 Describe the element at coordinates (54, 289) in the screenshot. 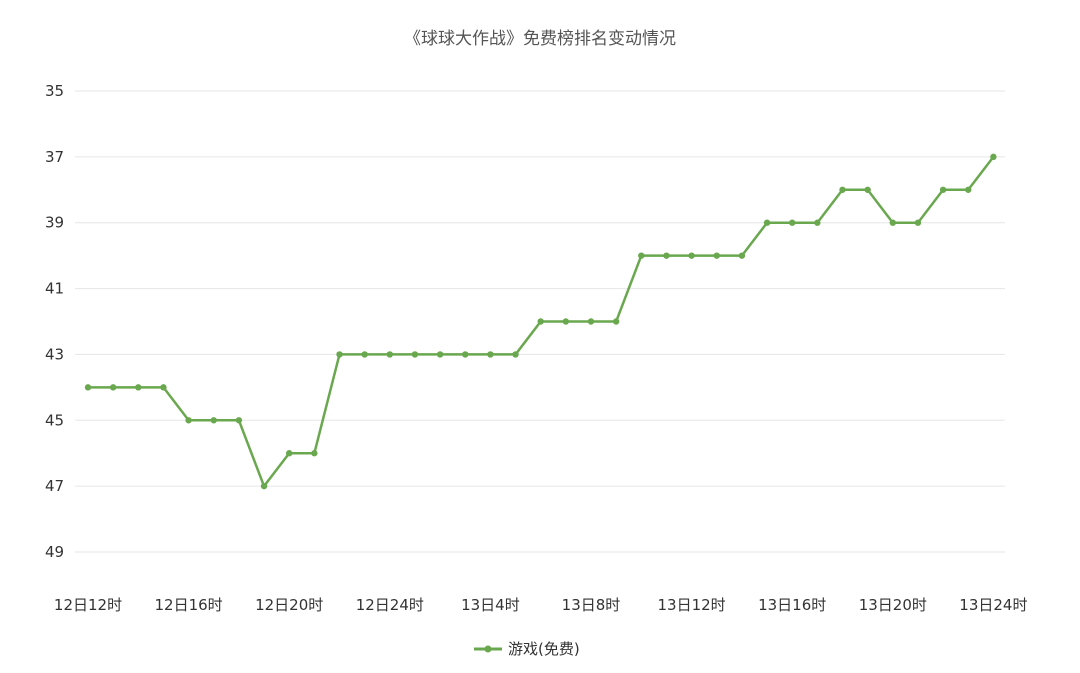

I see `y-tick-label: 41` at that location.